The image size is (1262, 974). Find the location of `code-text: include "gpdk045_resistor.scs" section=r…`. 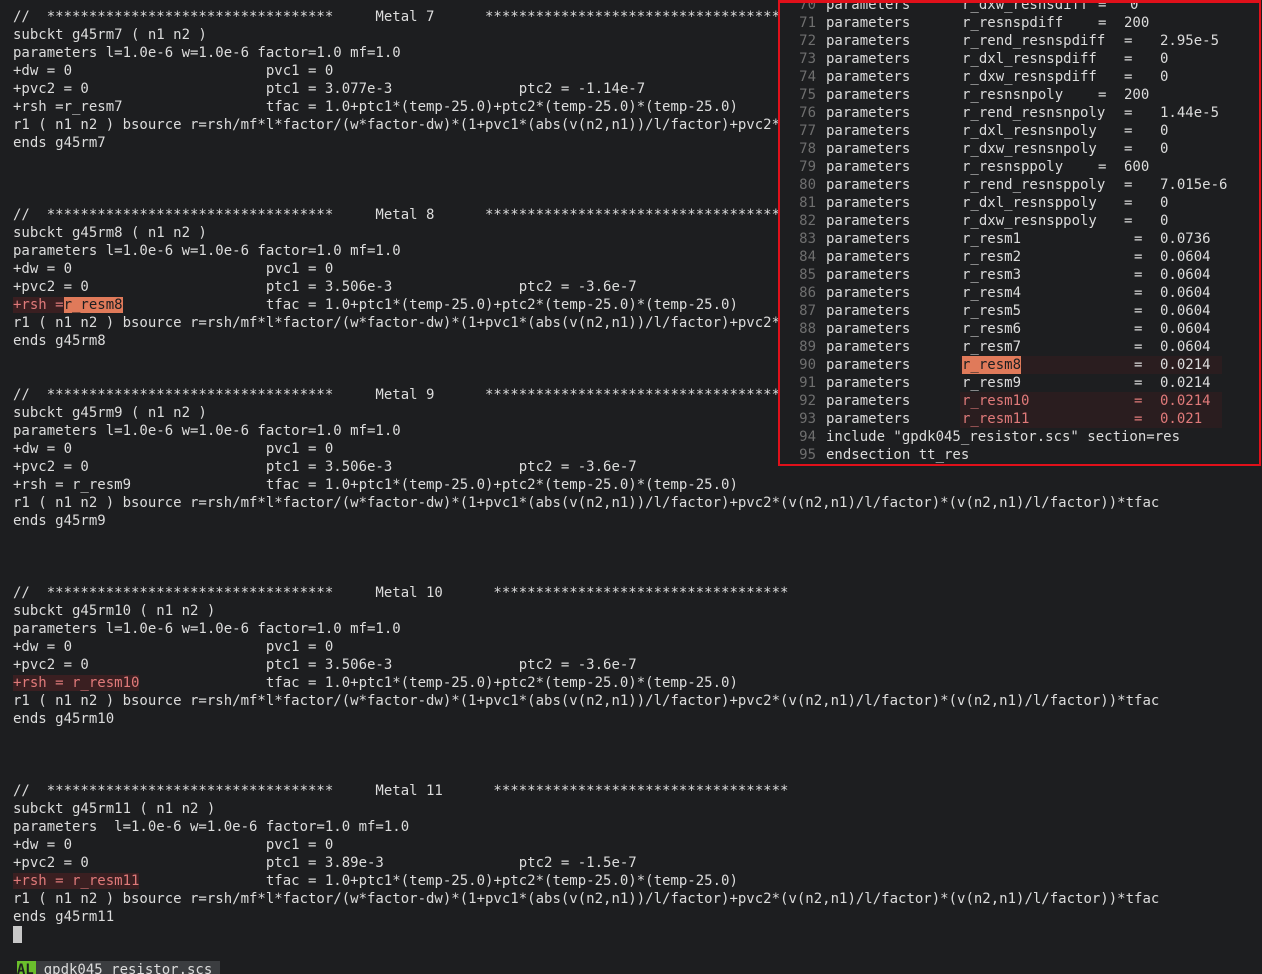

code-text: include "gpdk045_resistor.scs" section=r… is located at coordinates (1003, 437).